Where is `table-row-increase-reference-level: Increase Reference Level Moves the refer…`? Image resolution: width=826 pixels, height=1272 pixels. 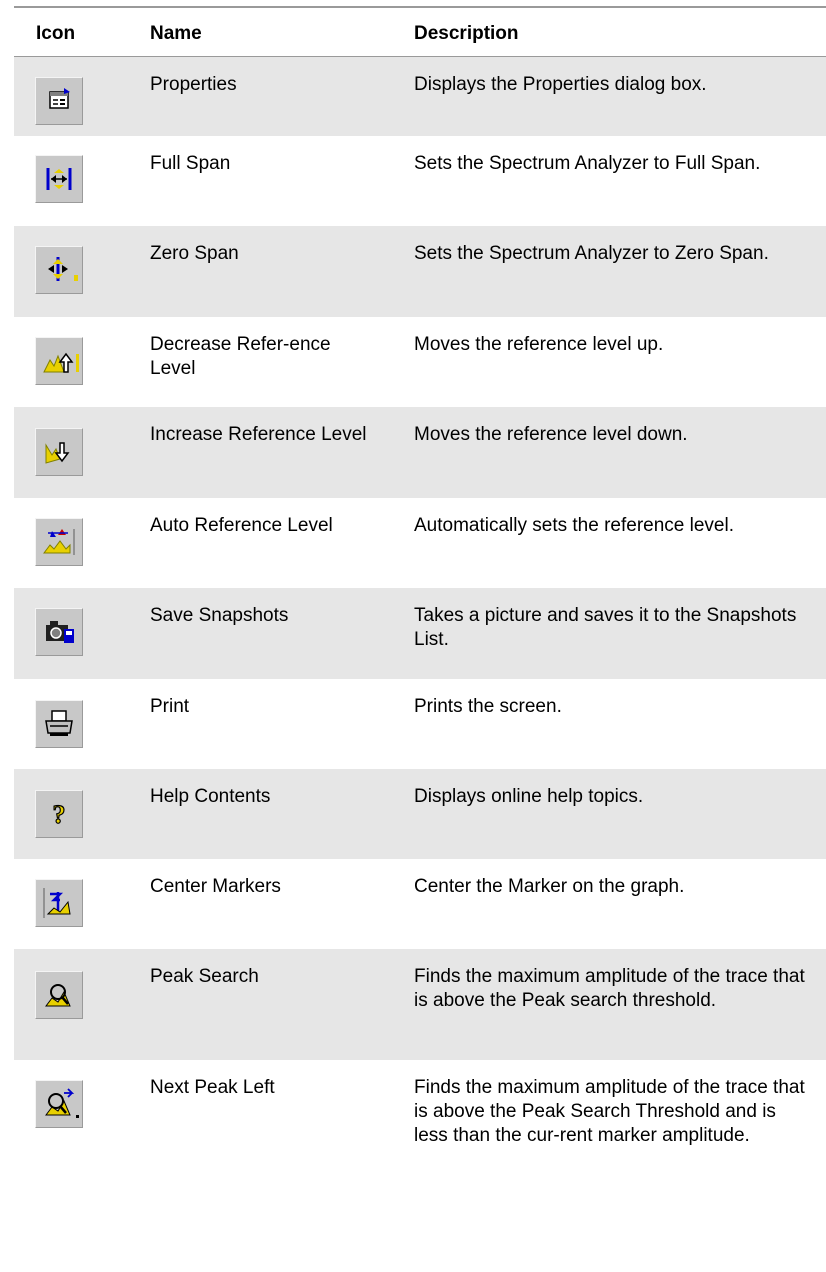 table-row-increase-reference-level: Increase Reference Level Moves the refer… is located at coordinates (420, 452).